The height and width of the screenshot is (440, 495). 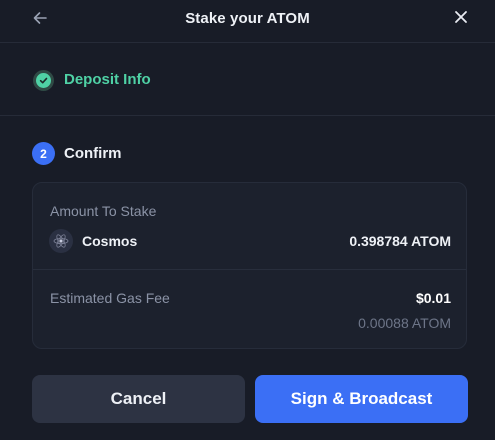 What do you see at coordinates (247, 18) in the screenshot?
I see `modal-title: Stake your ATOM` at bounding box center [247, 18].